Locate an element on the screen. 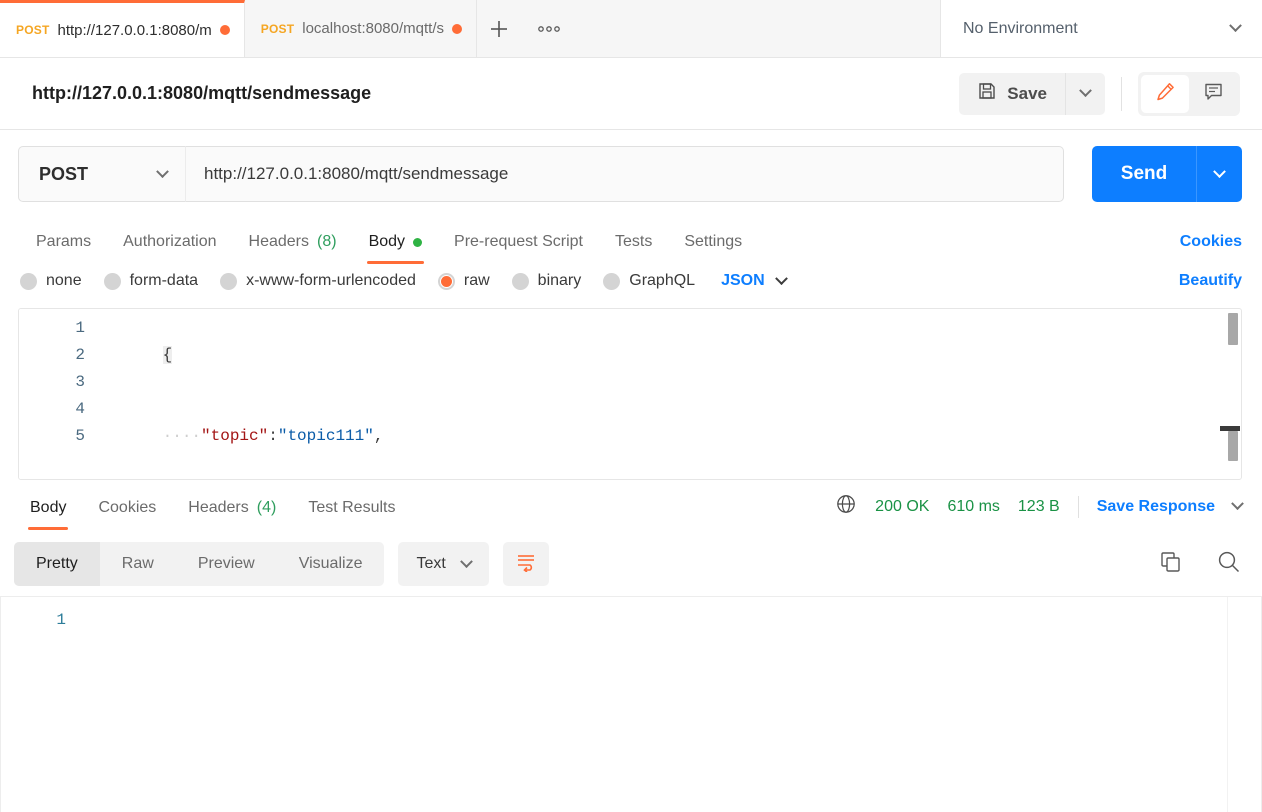  tab-settings: Settings is located at coordinates (713, 248).